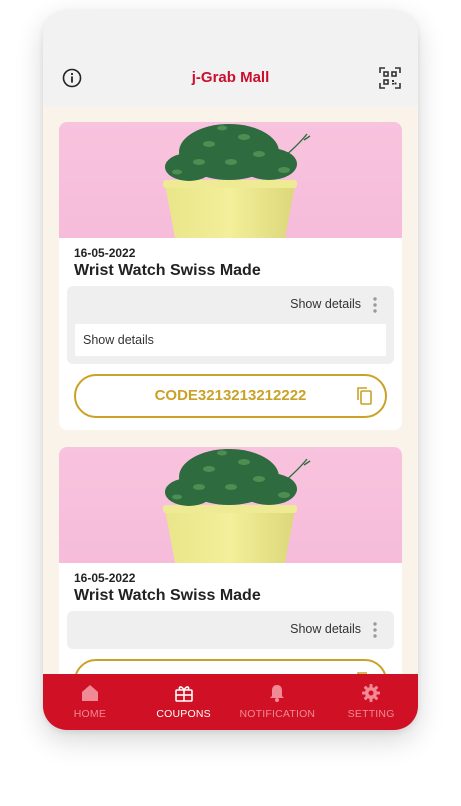 The image size is (461, 806). I want to click on home-icon, so click(89, 693).